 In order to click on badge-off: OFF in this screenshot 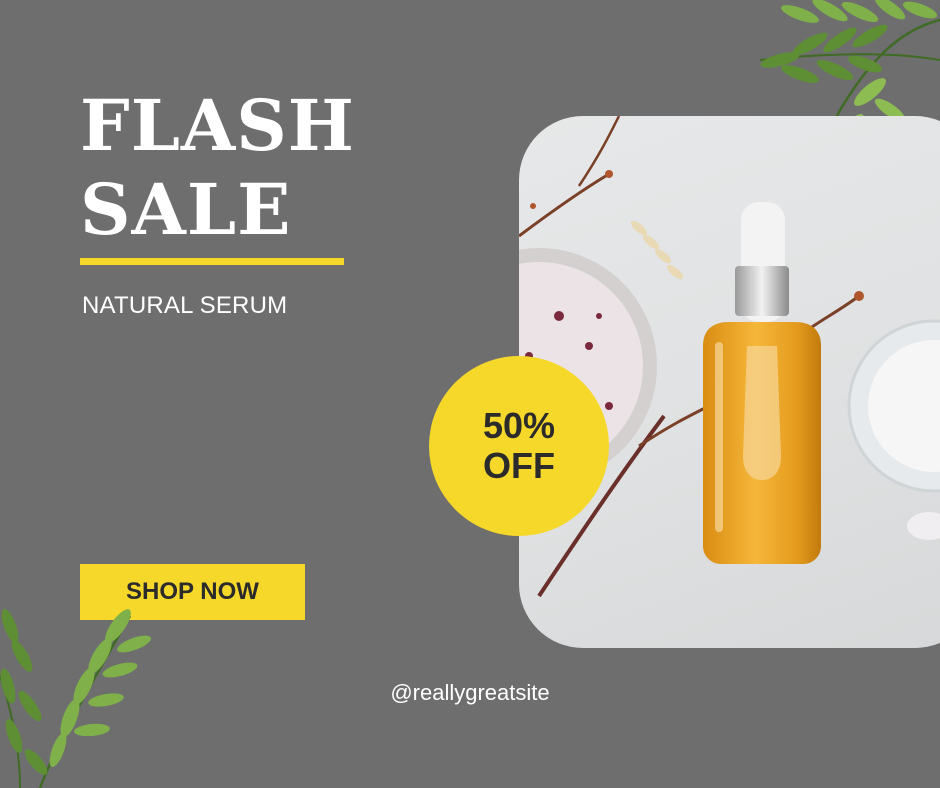, I will do `click(519, 465)`.